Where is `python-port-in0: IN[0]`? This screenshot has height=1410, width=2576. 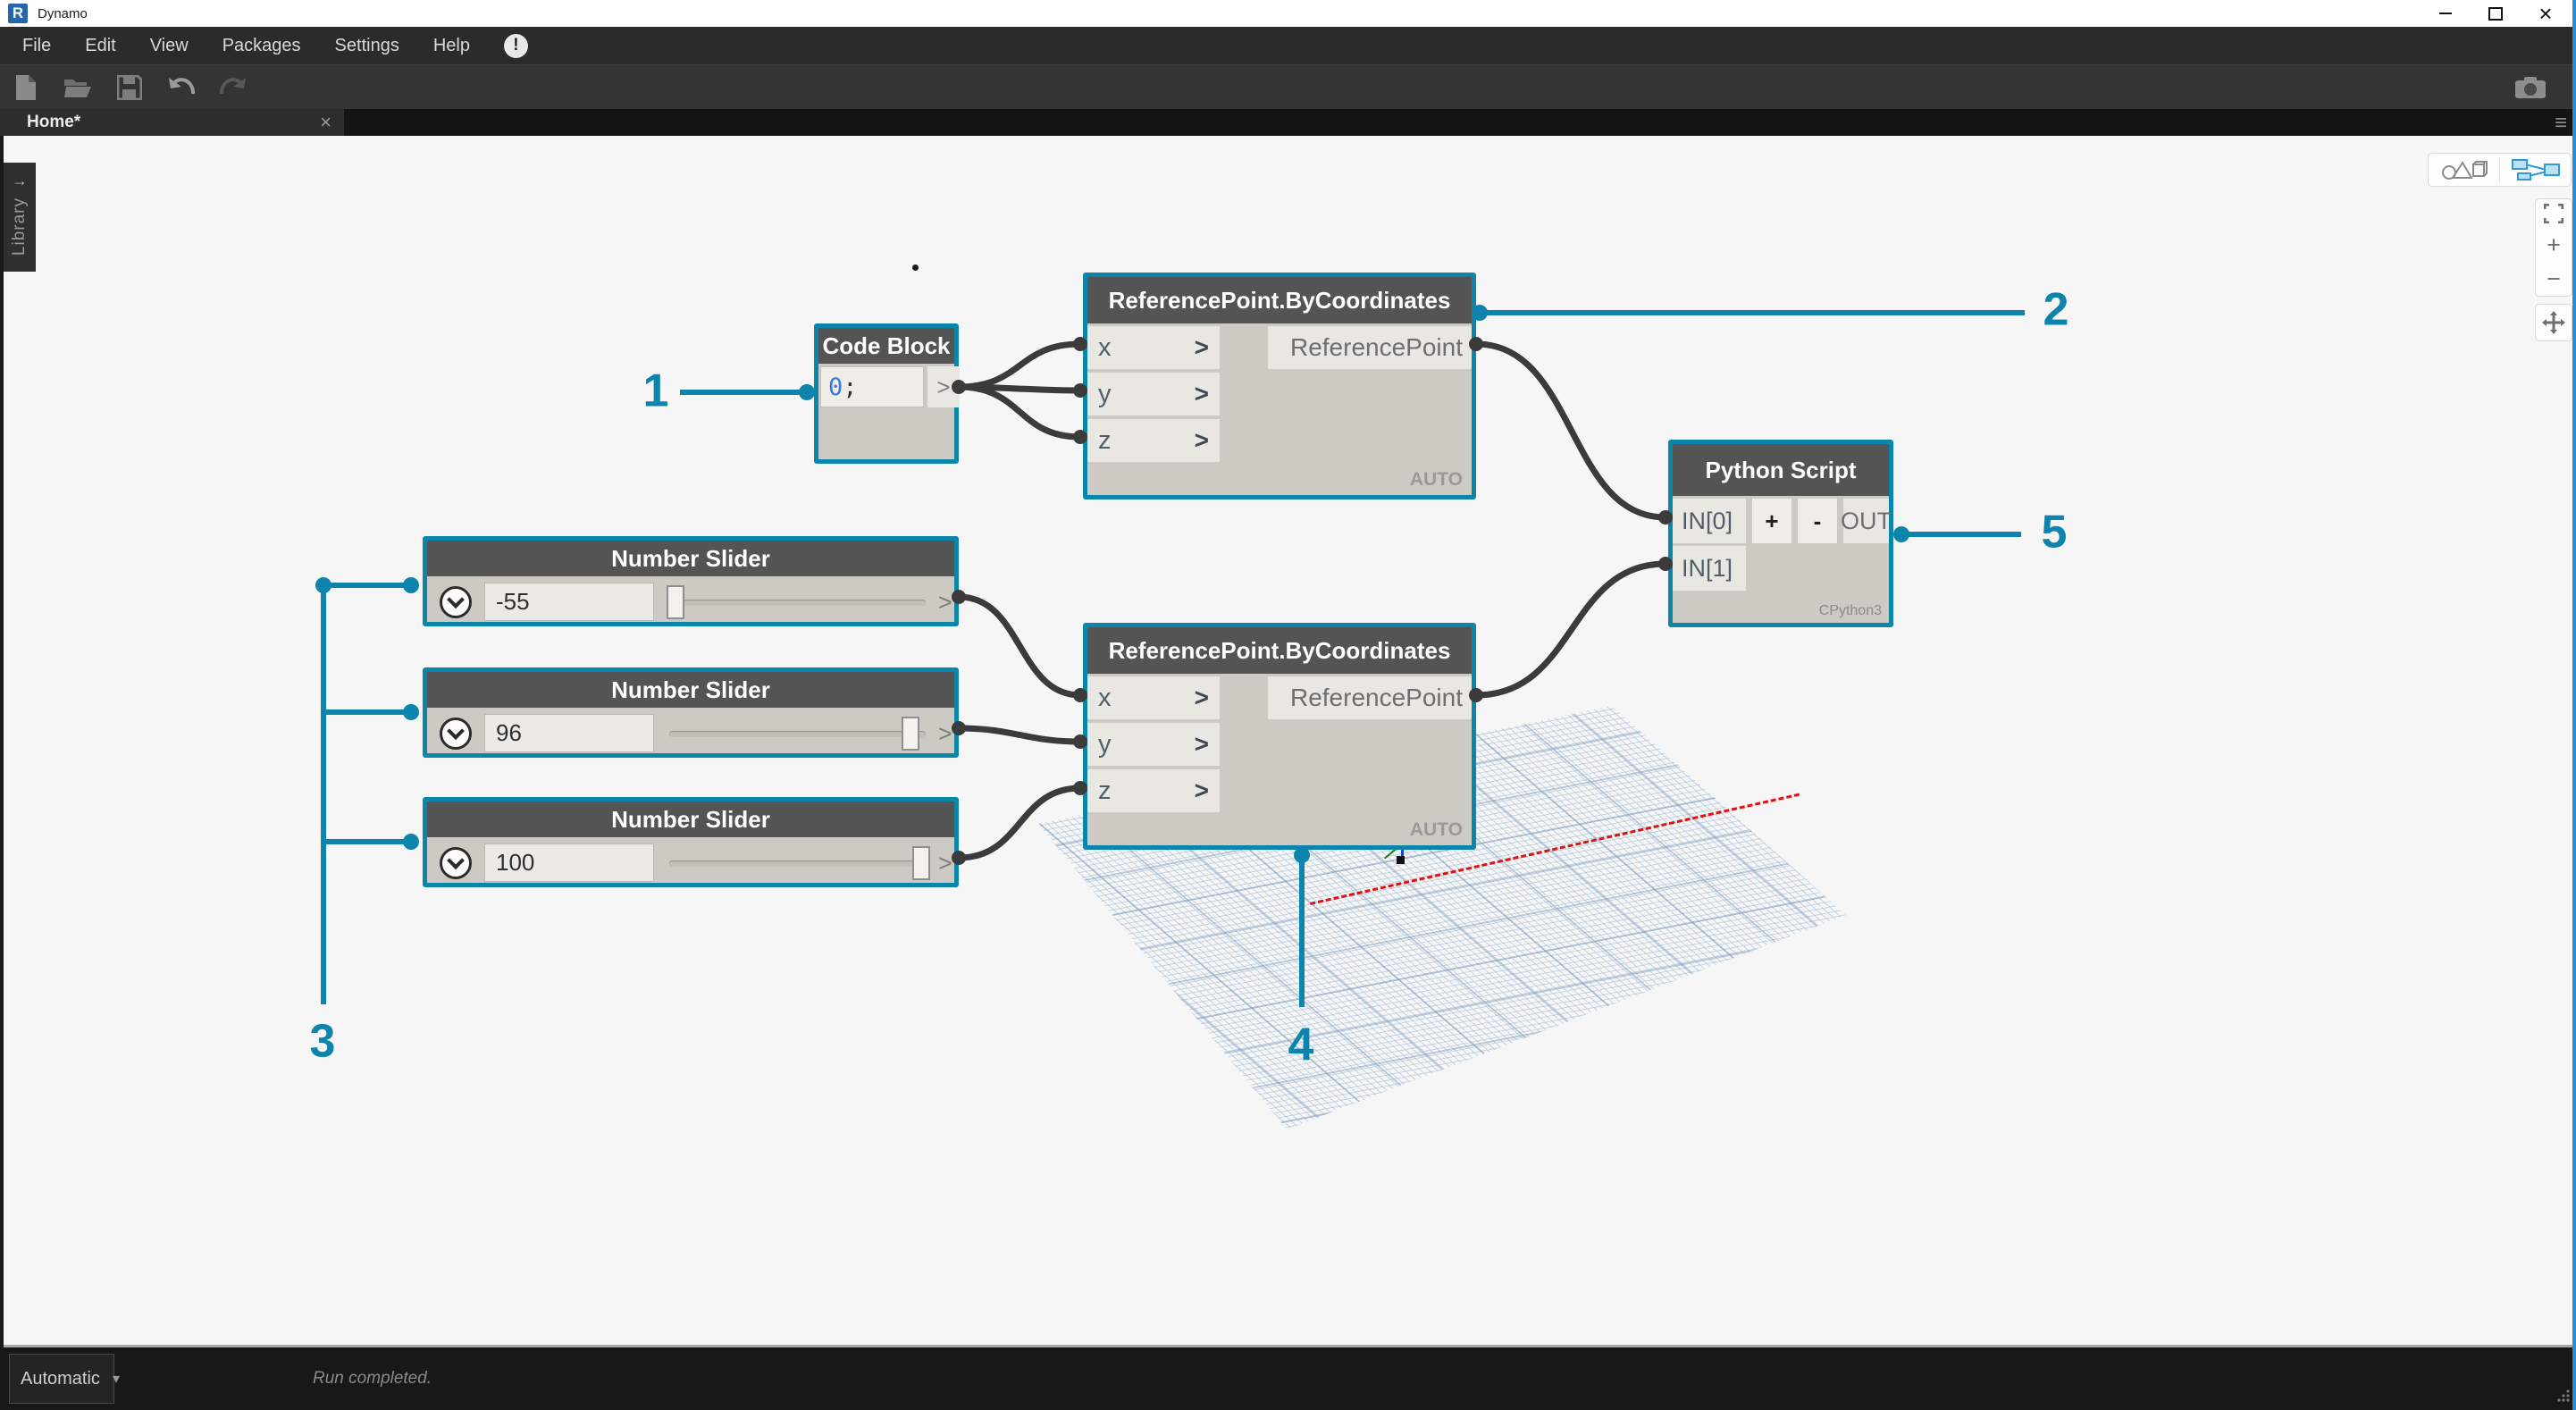
python-port-in0: IN[0] is located at coordinates (1709, 521).